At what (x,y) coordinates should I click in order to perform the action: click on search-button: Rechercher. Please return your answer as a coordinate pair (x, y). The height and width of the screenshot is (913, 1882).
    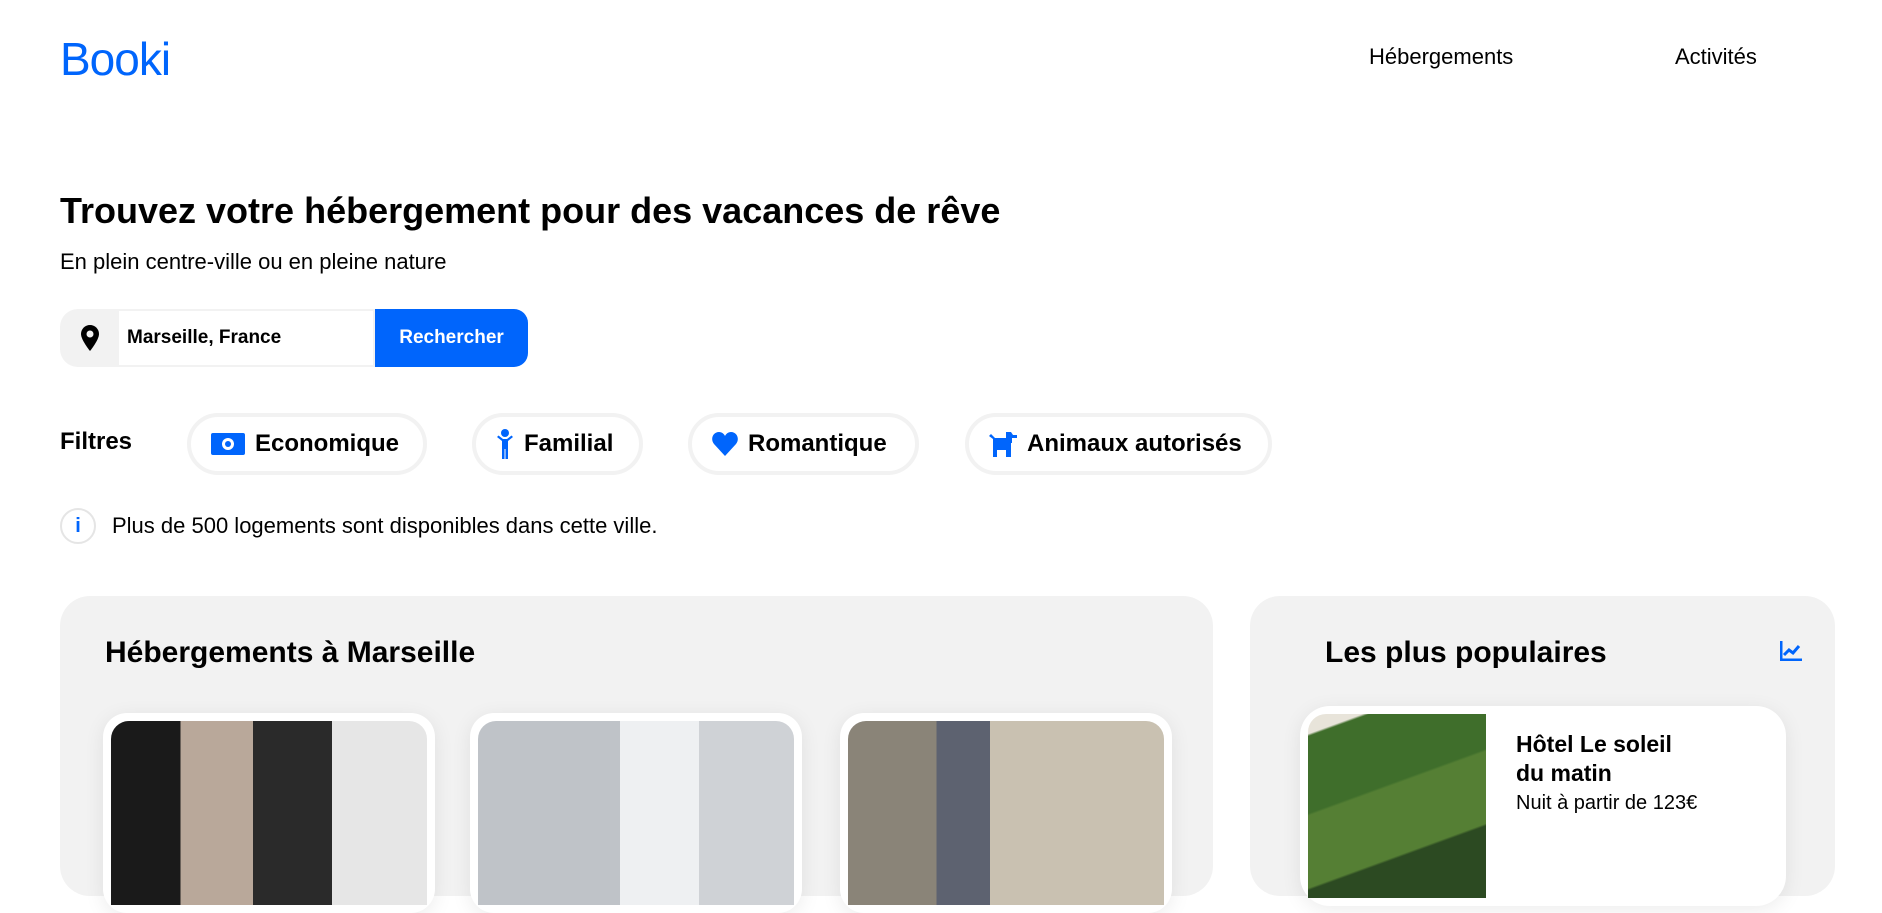
    Looking at the image, I should click on (451, 338).